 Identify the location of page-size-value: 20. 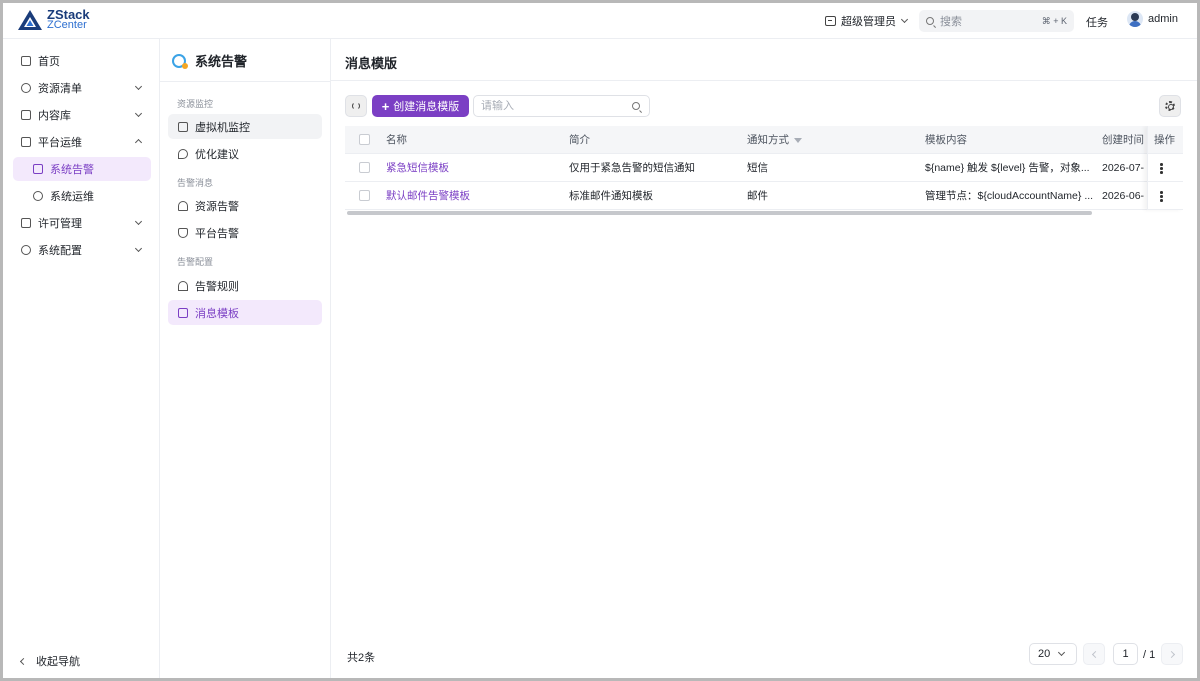
(1044, 654).